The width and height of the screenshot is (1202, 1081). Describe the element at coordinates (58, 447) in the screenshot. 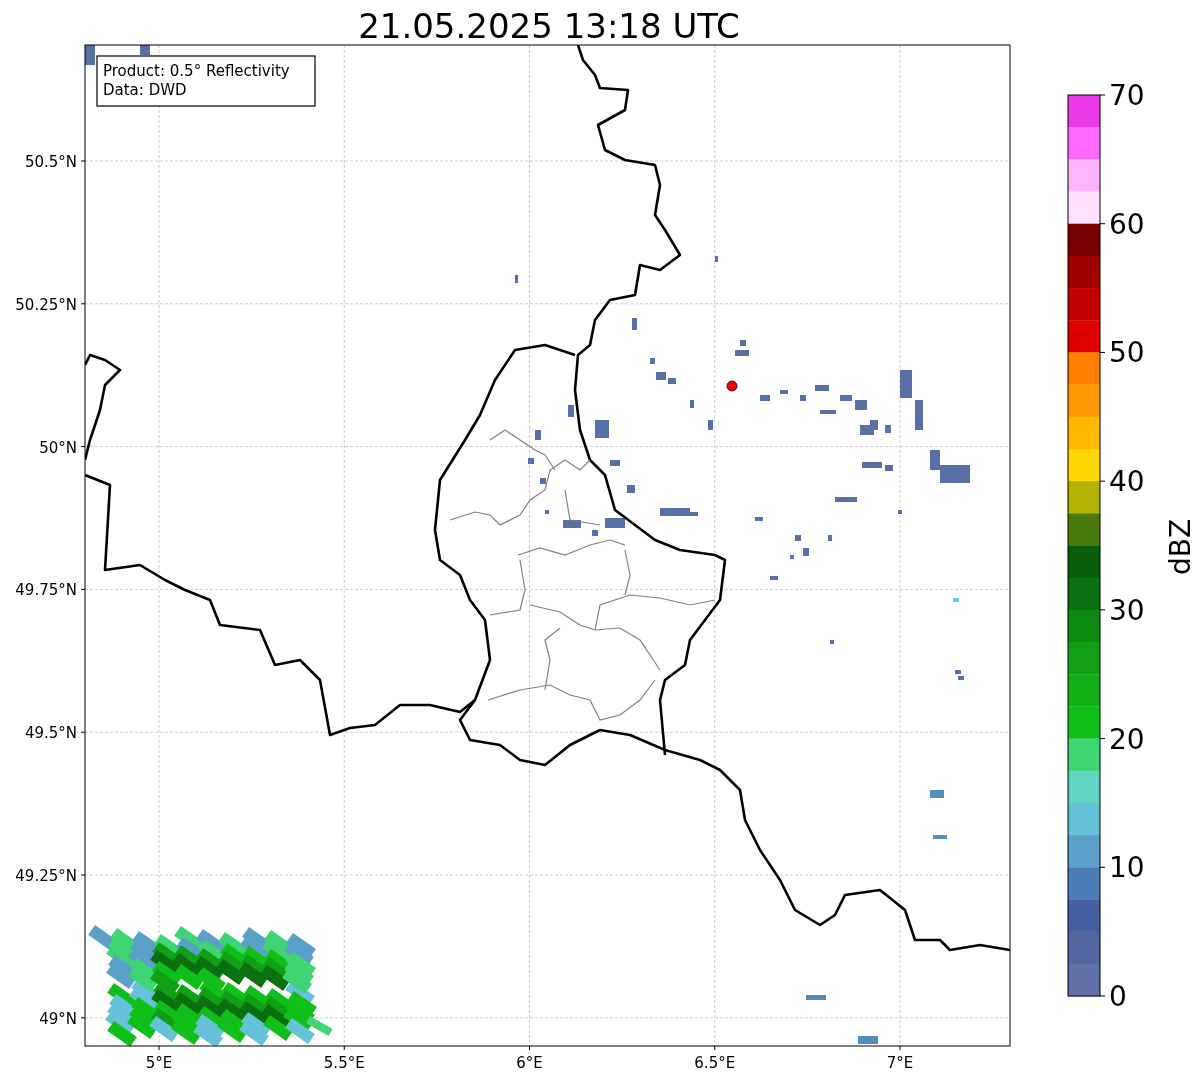

I see `latitude-label: 50°N` at that location.